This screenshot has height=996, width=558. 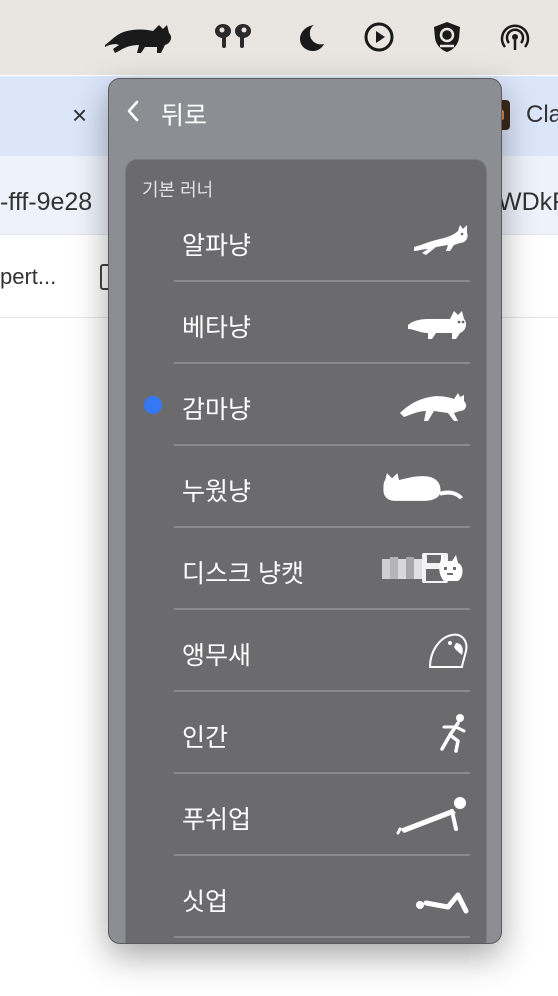 I want to click on chevron-left-icon, so click(x=133, y=111).